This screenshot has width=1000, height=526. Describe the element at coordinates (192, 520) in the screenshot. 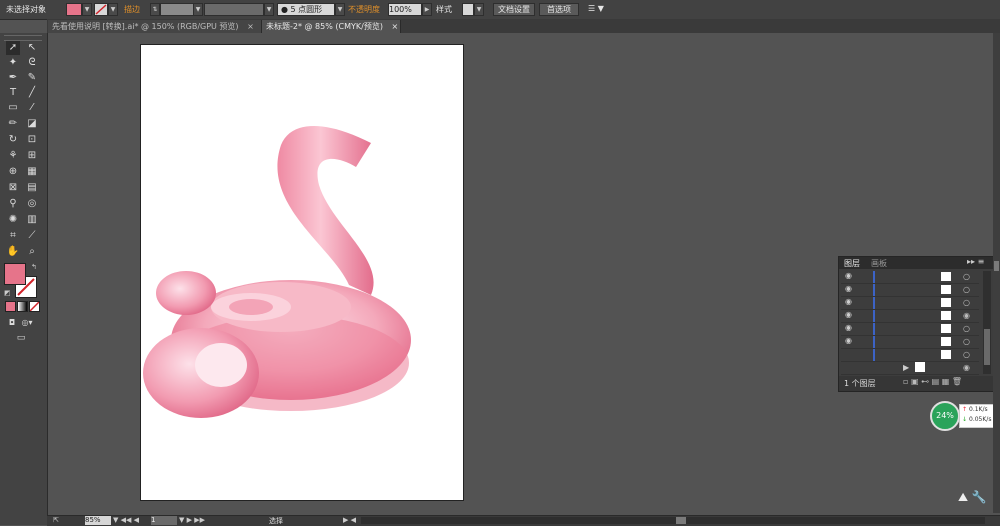

I see `page-nav-icon: ▼ ▶ ▶▶` at that location.